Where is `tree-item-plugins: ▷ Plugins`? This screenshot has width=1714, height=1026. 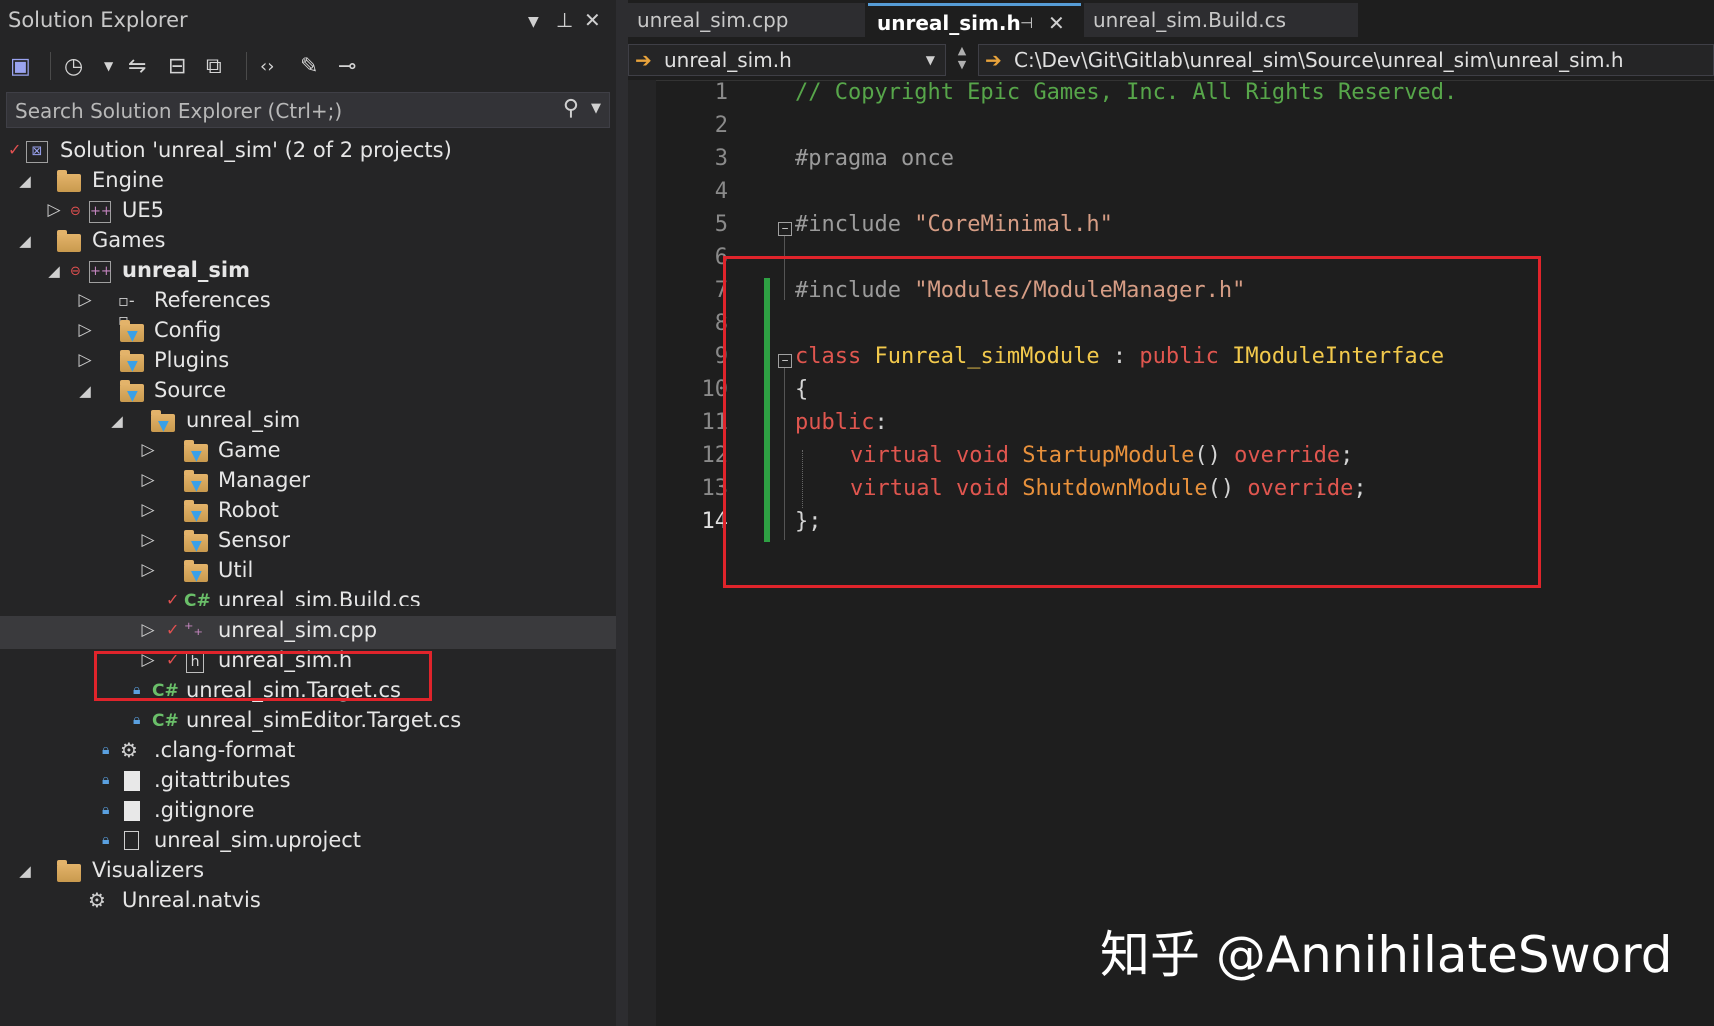 tree-item-plugins: ▷ Plugins is located at coordinates (308, 362).